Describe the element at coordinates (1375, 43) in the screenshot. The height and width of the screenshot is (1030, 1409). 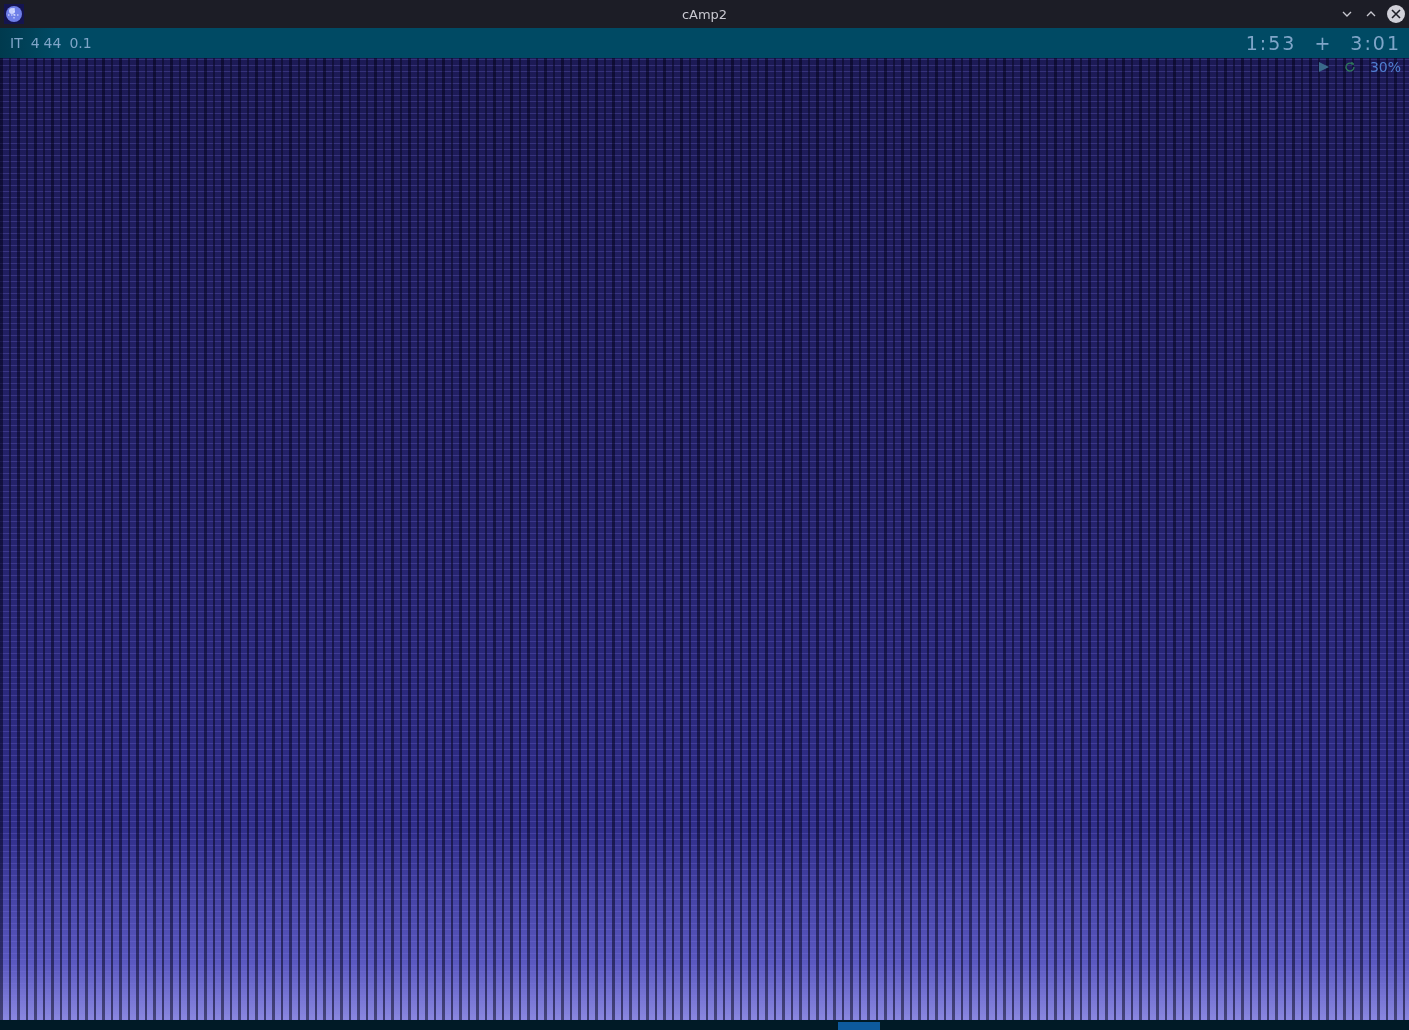
I see `total-time: 3:01` at that location.